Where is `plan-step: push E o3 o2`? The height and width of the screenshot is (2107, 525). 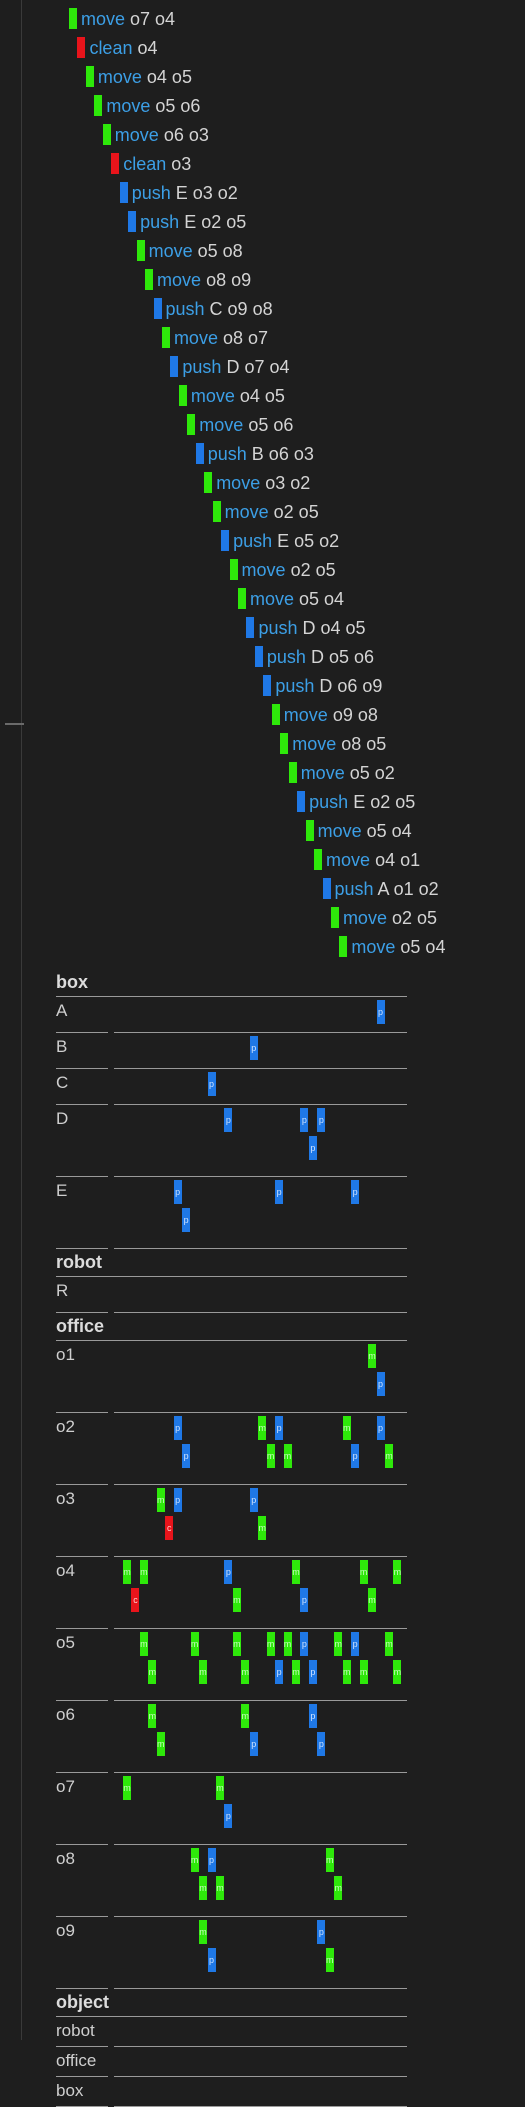 plan-step: push E o3 o2 is located at coordinates (178, 193).